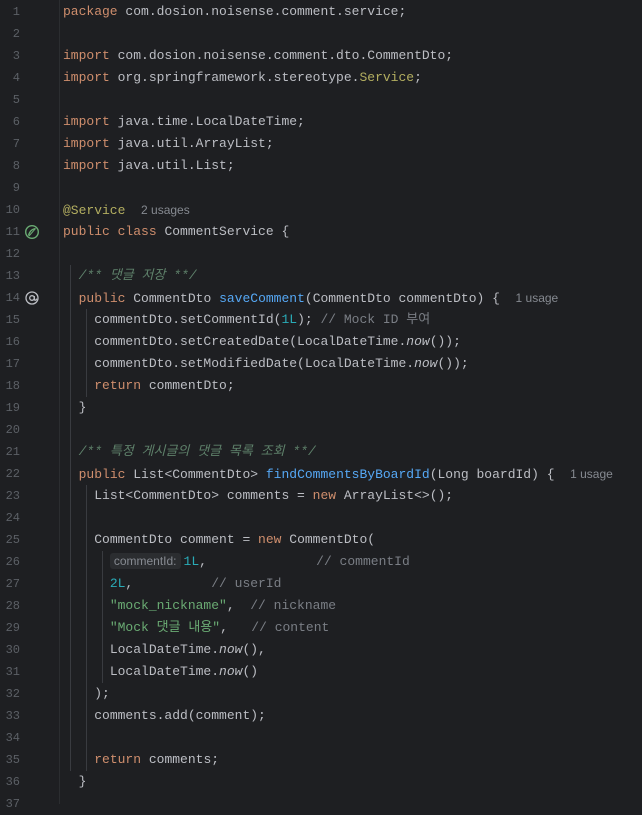 The width and height of the screenshot is (642, 815). I want to click on code-token: ());, so click(445, 341).